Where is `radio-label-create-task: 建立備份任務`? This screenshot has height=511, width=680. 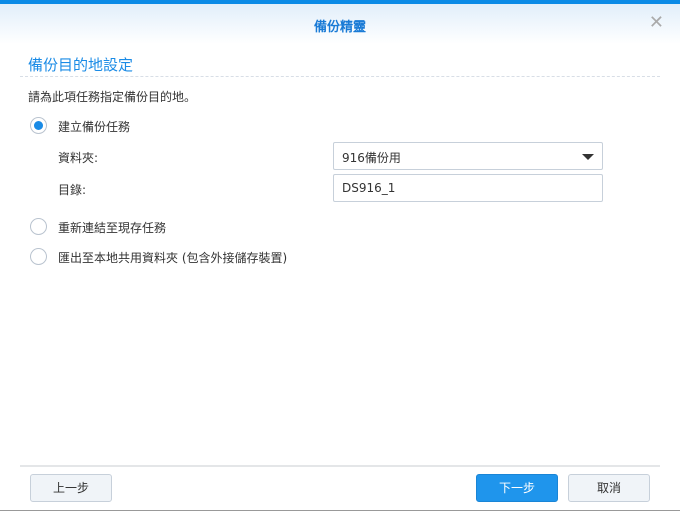 radio-label-create-task: 建立備份任務 is located at coordinates (94, 127).